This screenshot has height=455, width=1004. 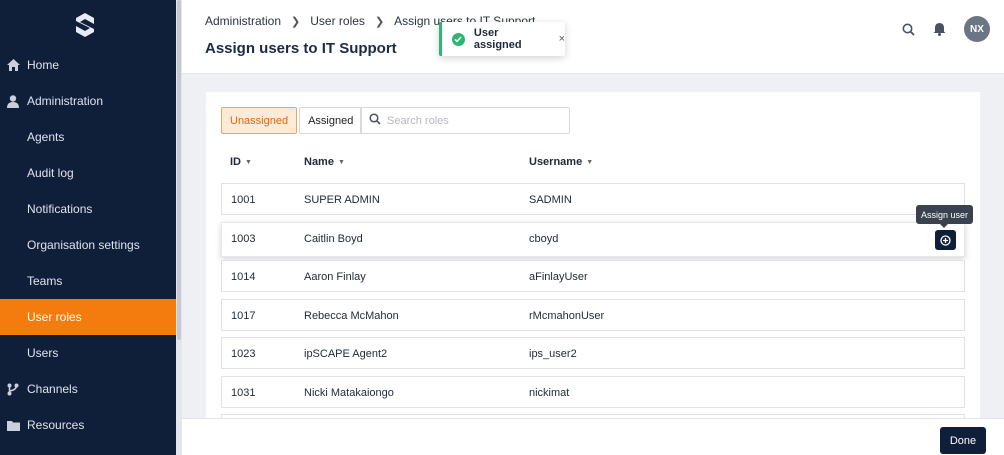 I want to click on sidebar-item-label: Channels, so click(x=52, y=389).